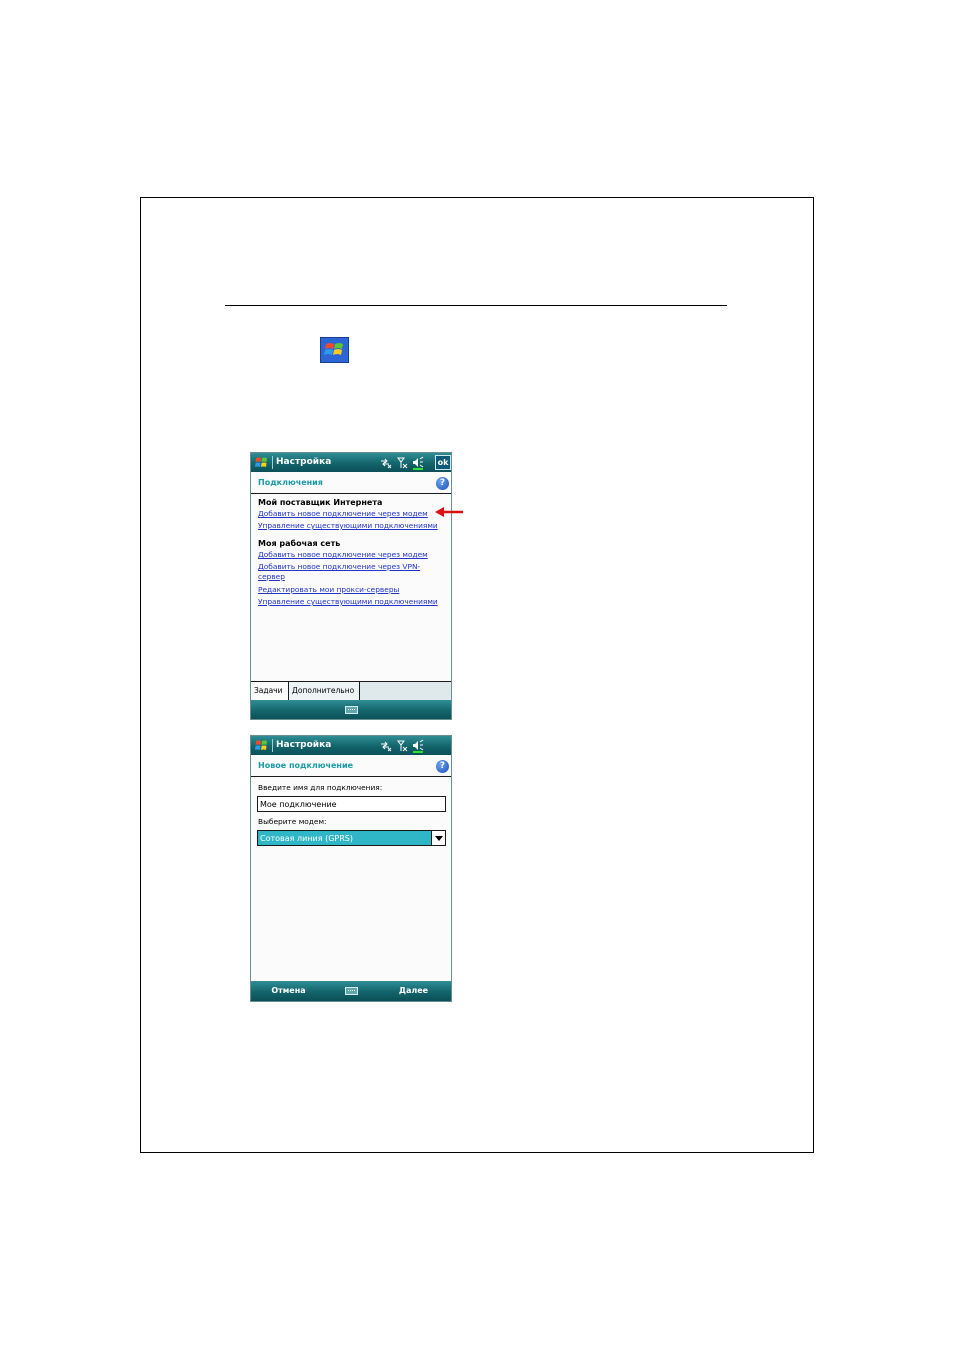 Image resolution: width=954 pixels, height=1350 pixels. What do you see at coordinates (269, 691) in the screenshot?
I see `tab-tasks: Задачи` at bounding box center [269, 691].